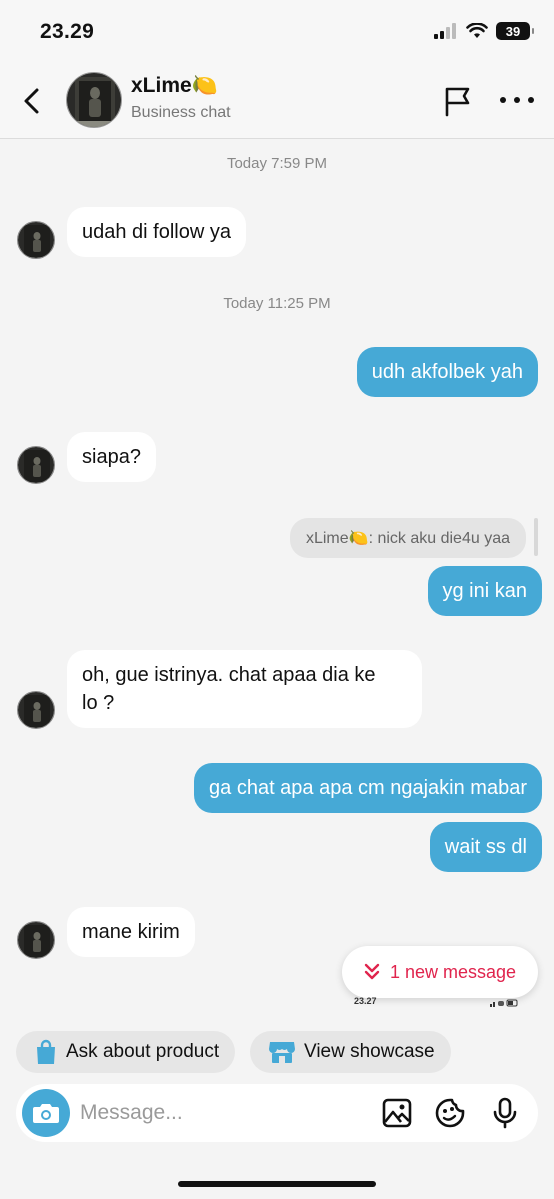 This screenshot has width=554, height=1199. What do you see at coordinates (372, 971) in the screenshot?
I see `double-chevron-down-icon` at bounding box center [372, 971].